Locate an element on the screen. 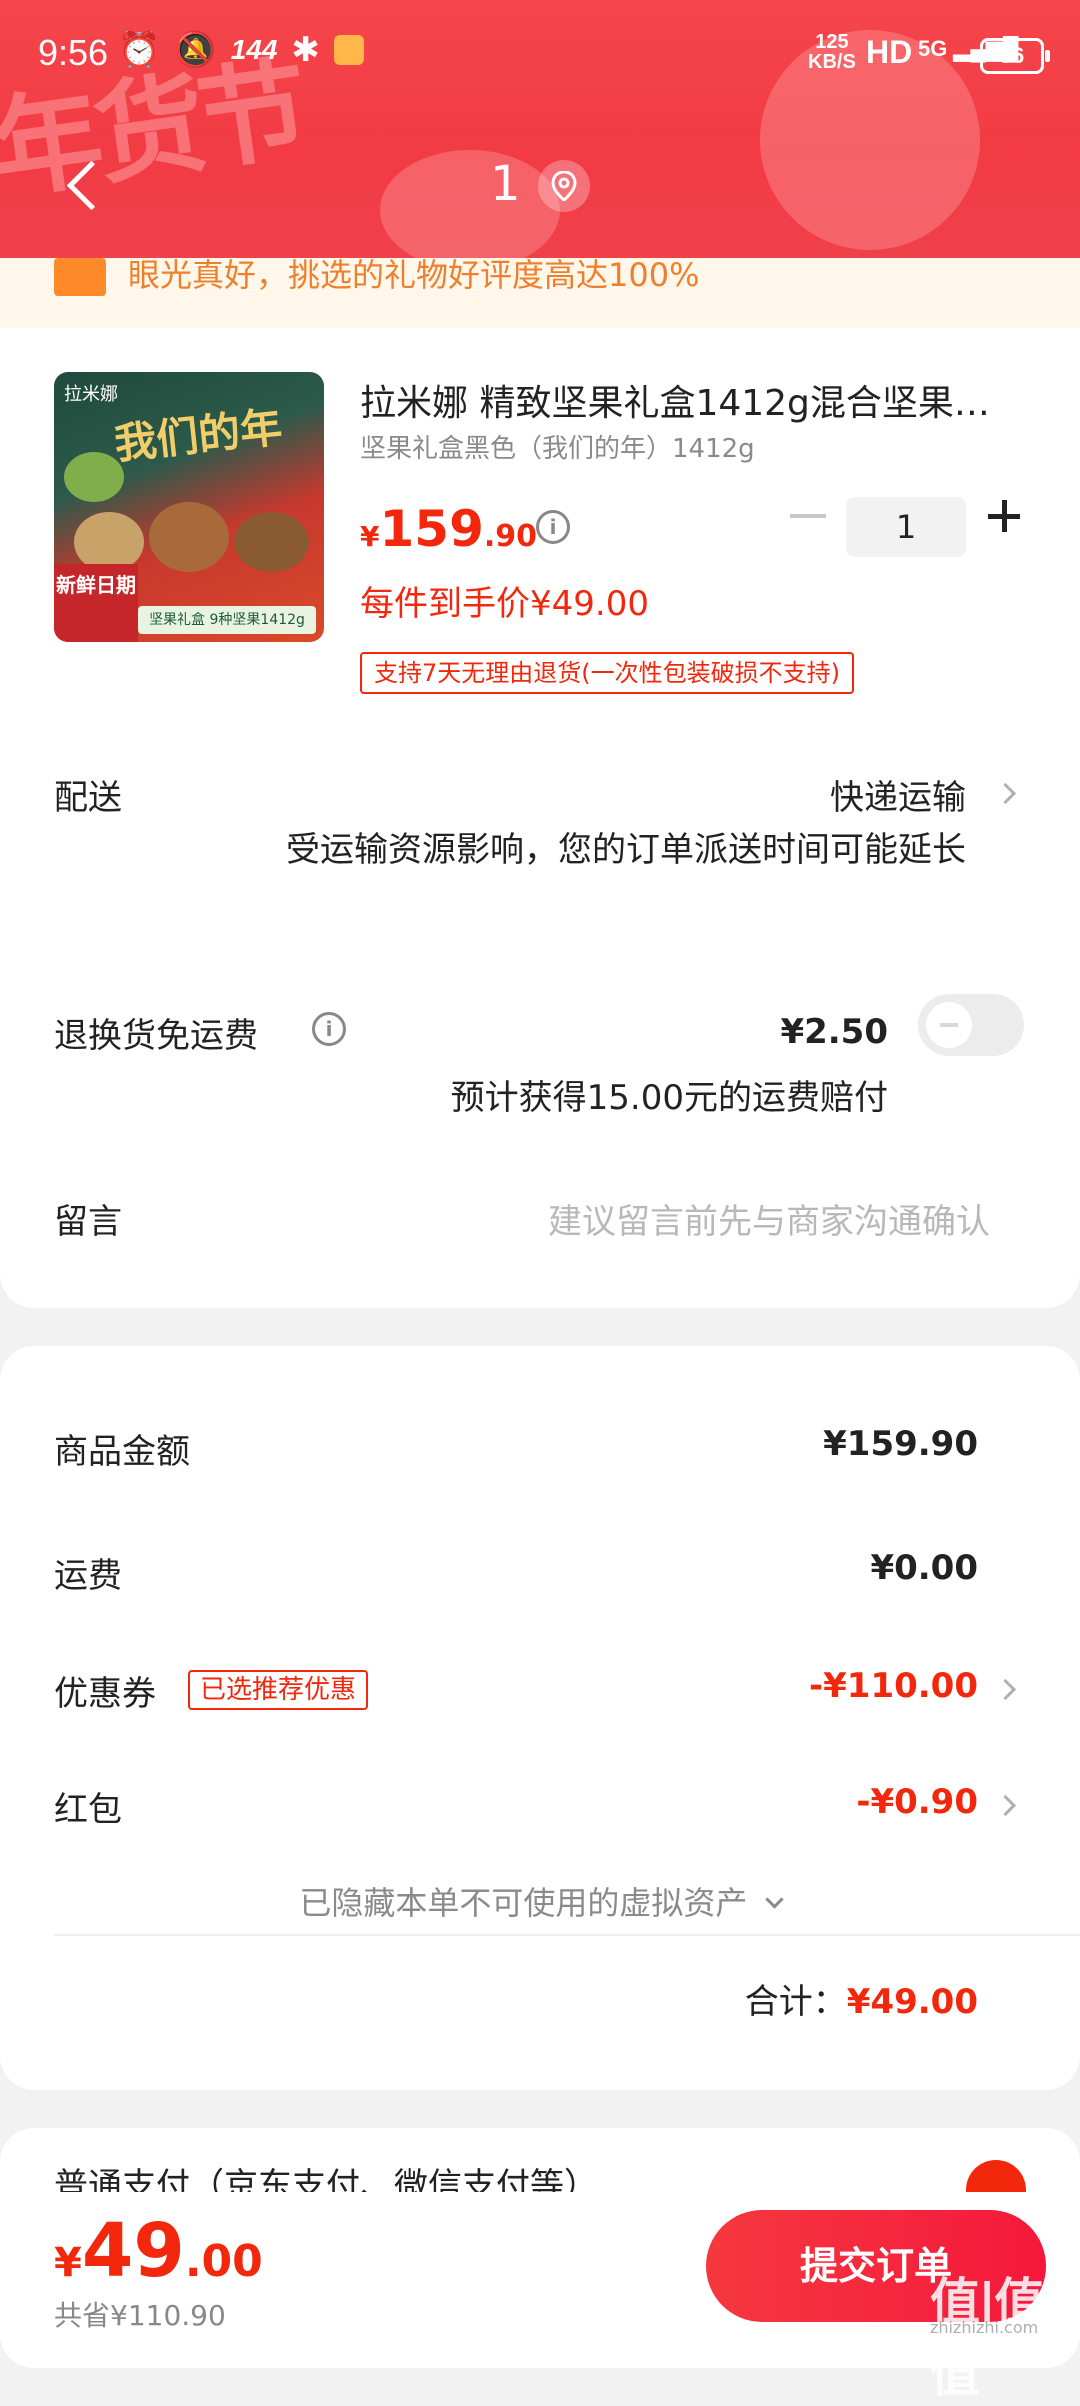 The width and height of the screenshot is (1080, 2406). hd-indicator: HD is located at coordinates (889, 52).